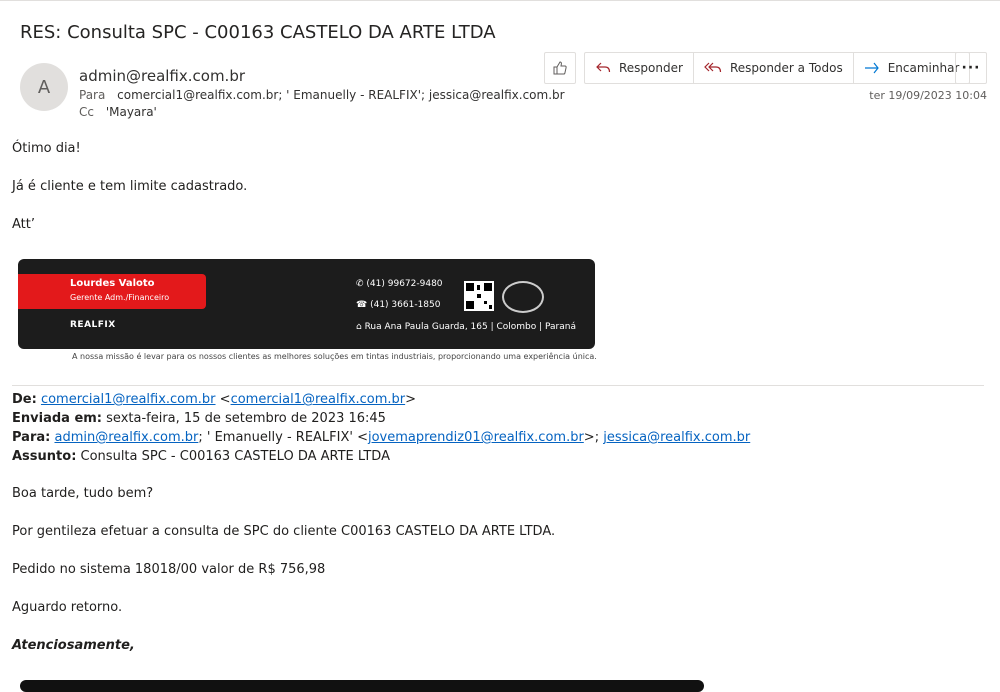 The image size is (1000, 692). I want to click on action-bar: Responder Responder a Todos Encaminhar, so click(777, 68).